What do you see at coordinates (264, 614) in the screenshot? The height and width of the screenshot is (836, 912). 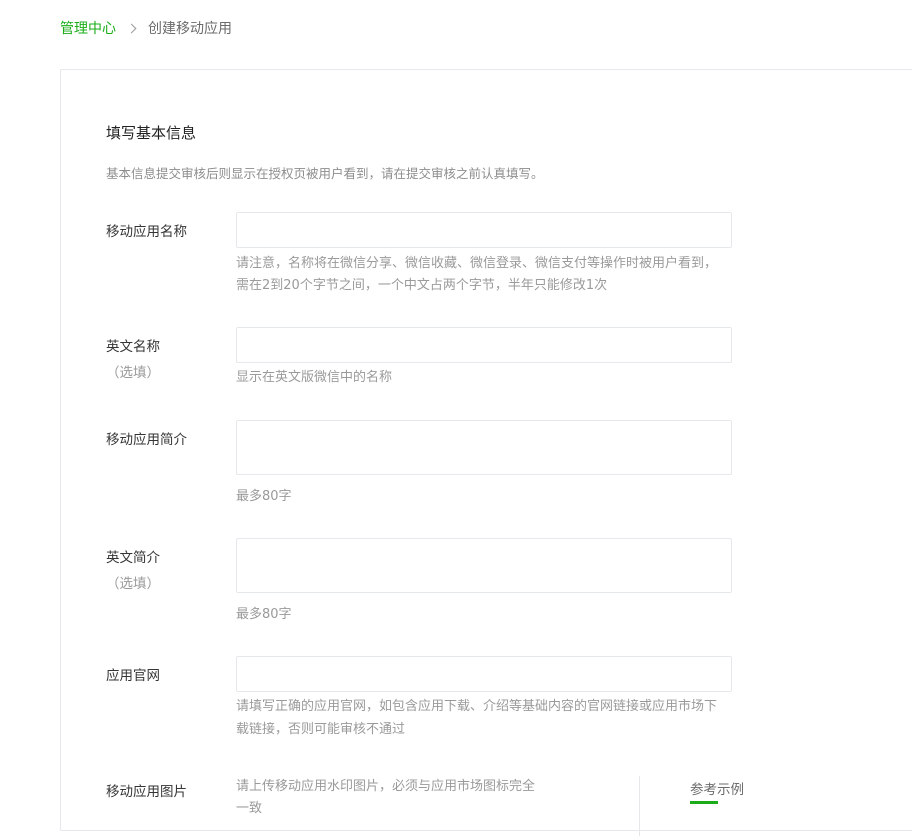 I see `english-intro-tip: 最多80字` at bounding box center [264, 614].